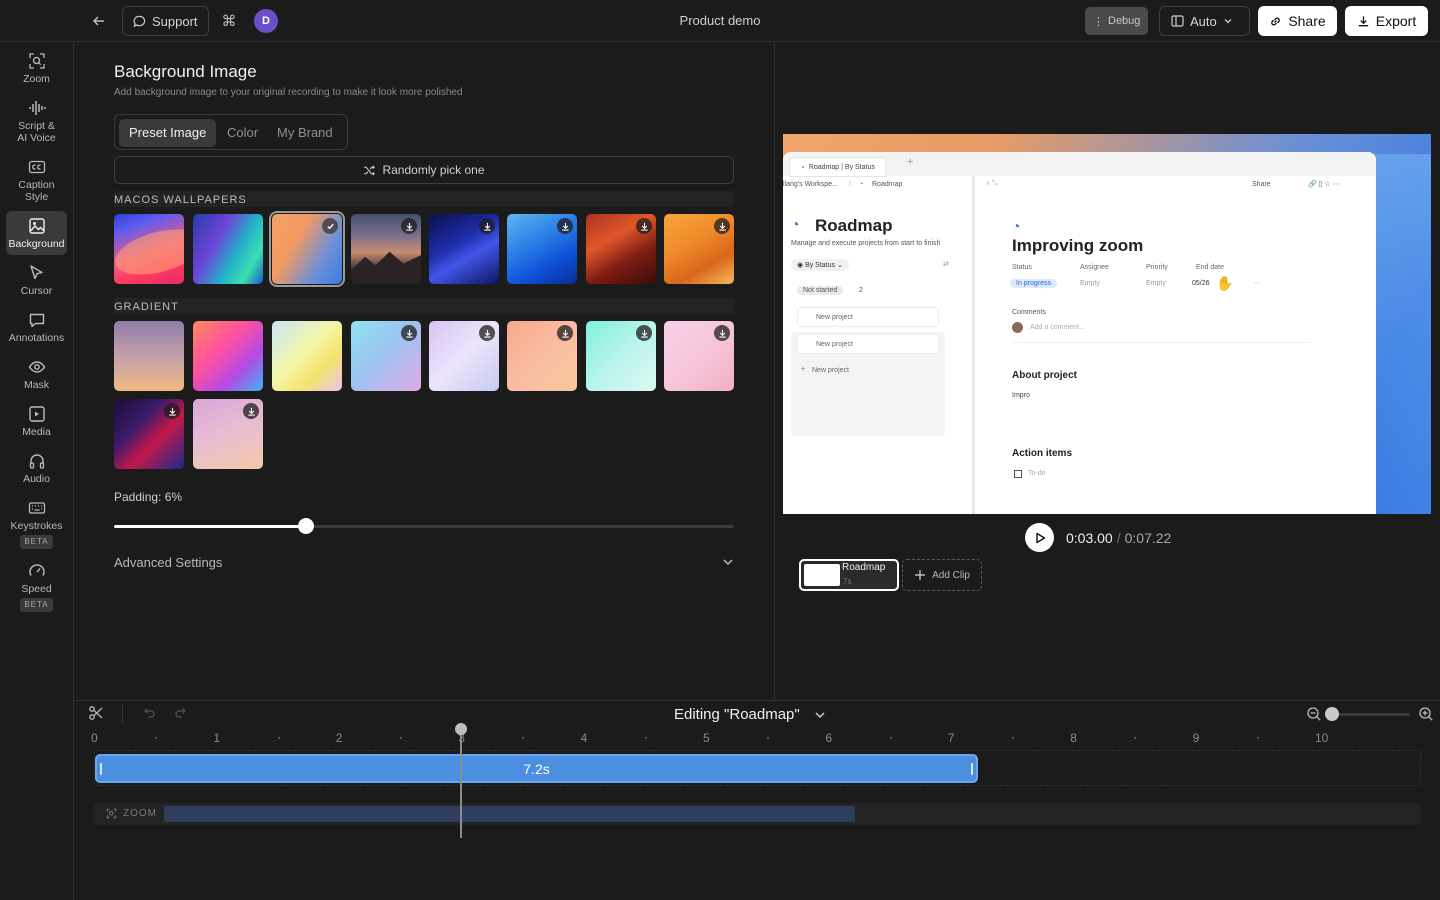 This screenshot has height=900, width=1440. Describe the element at coordinates (146, 307) in the screenshot. I see `gradient-section-label: GRADIENT` at that location.